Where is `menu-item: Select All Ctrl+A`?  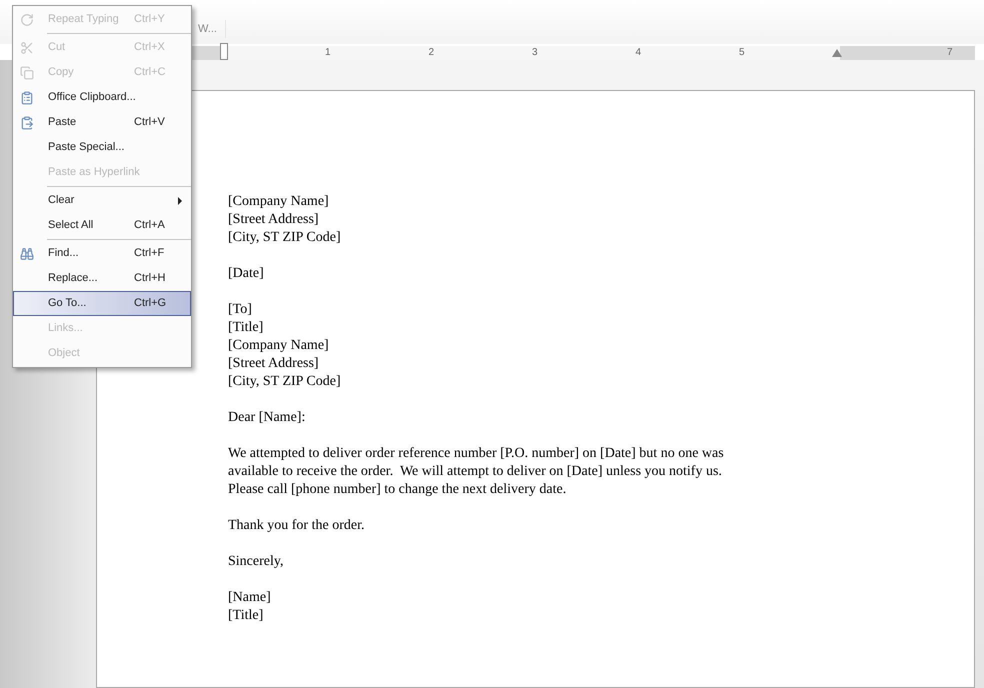
menu-item: Select All Ctrl+A is located at coordinates (102, 225).